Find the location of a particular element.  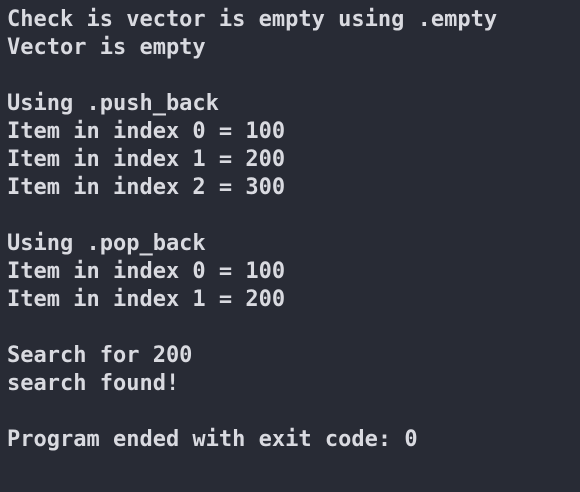

output-line: Item in index 2 = 300 is located at coordinates (146, 187).